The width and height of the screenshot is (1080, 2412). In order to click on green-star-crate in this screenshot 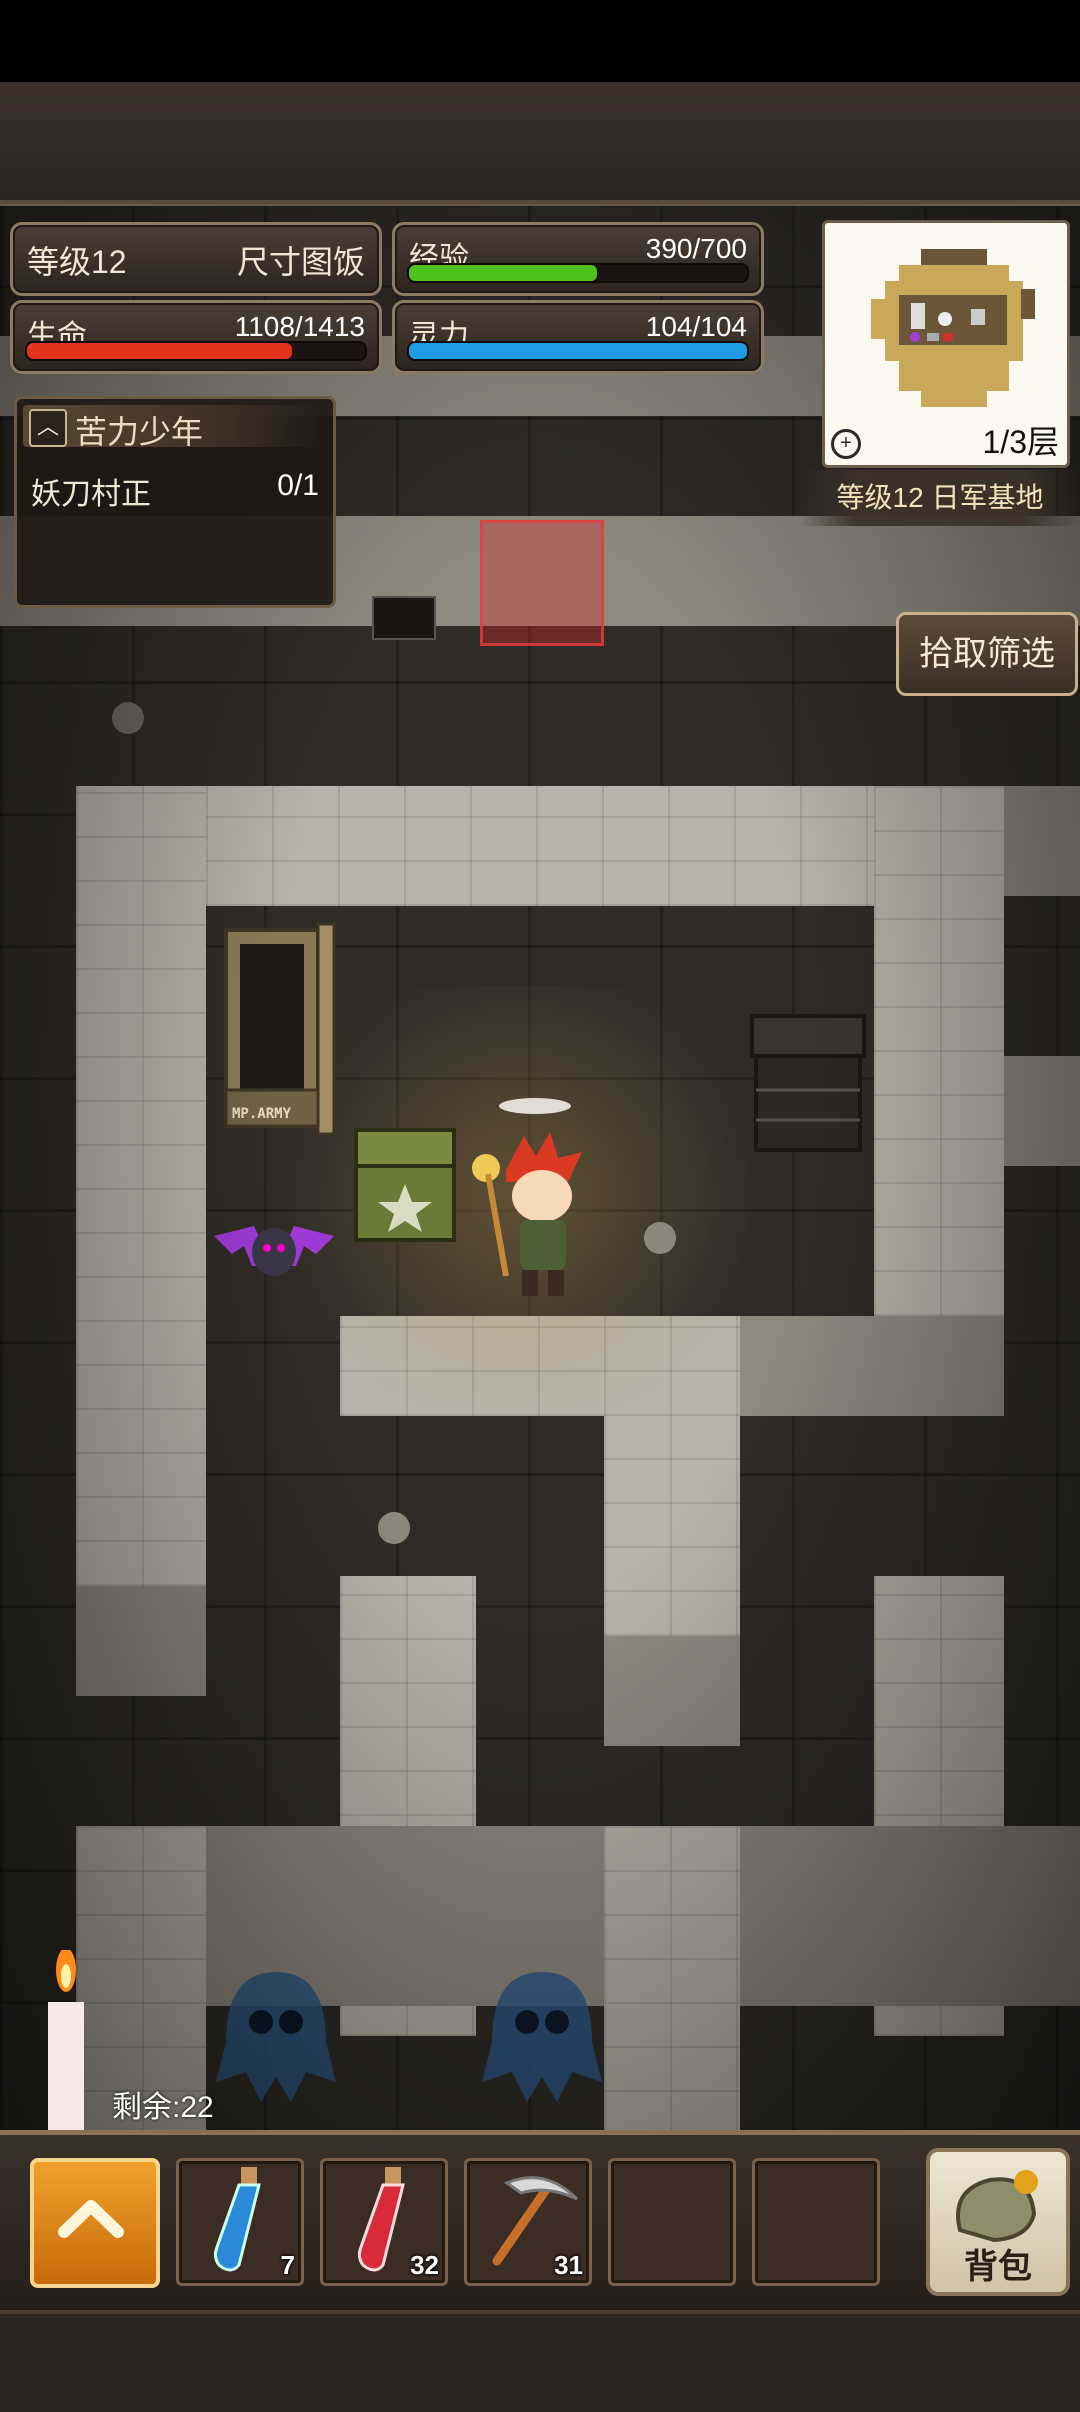, I will do `click(405, 1186)`.